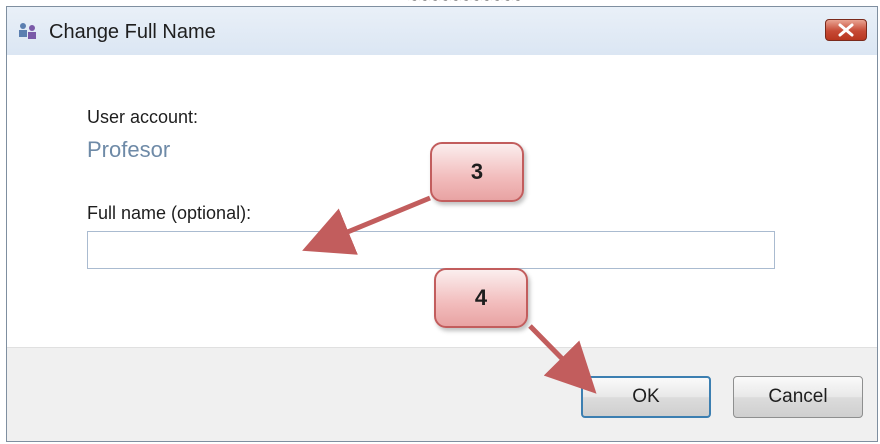 This screenshot has width=880, height=444. I want to click on user-account-value: Profesor, so click(129, 149).